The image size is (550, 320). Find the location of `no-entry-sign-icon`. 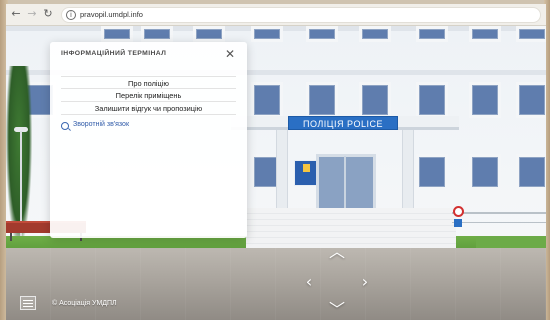

no-entry-sign-icon is located at coordinates (458, 211).